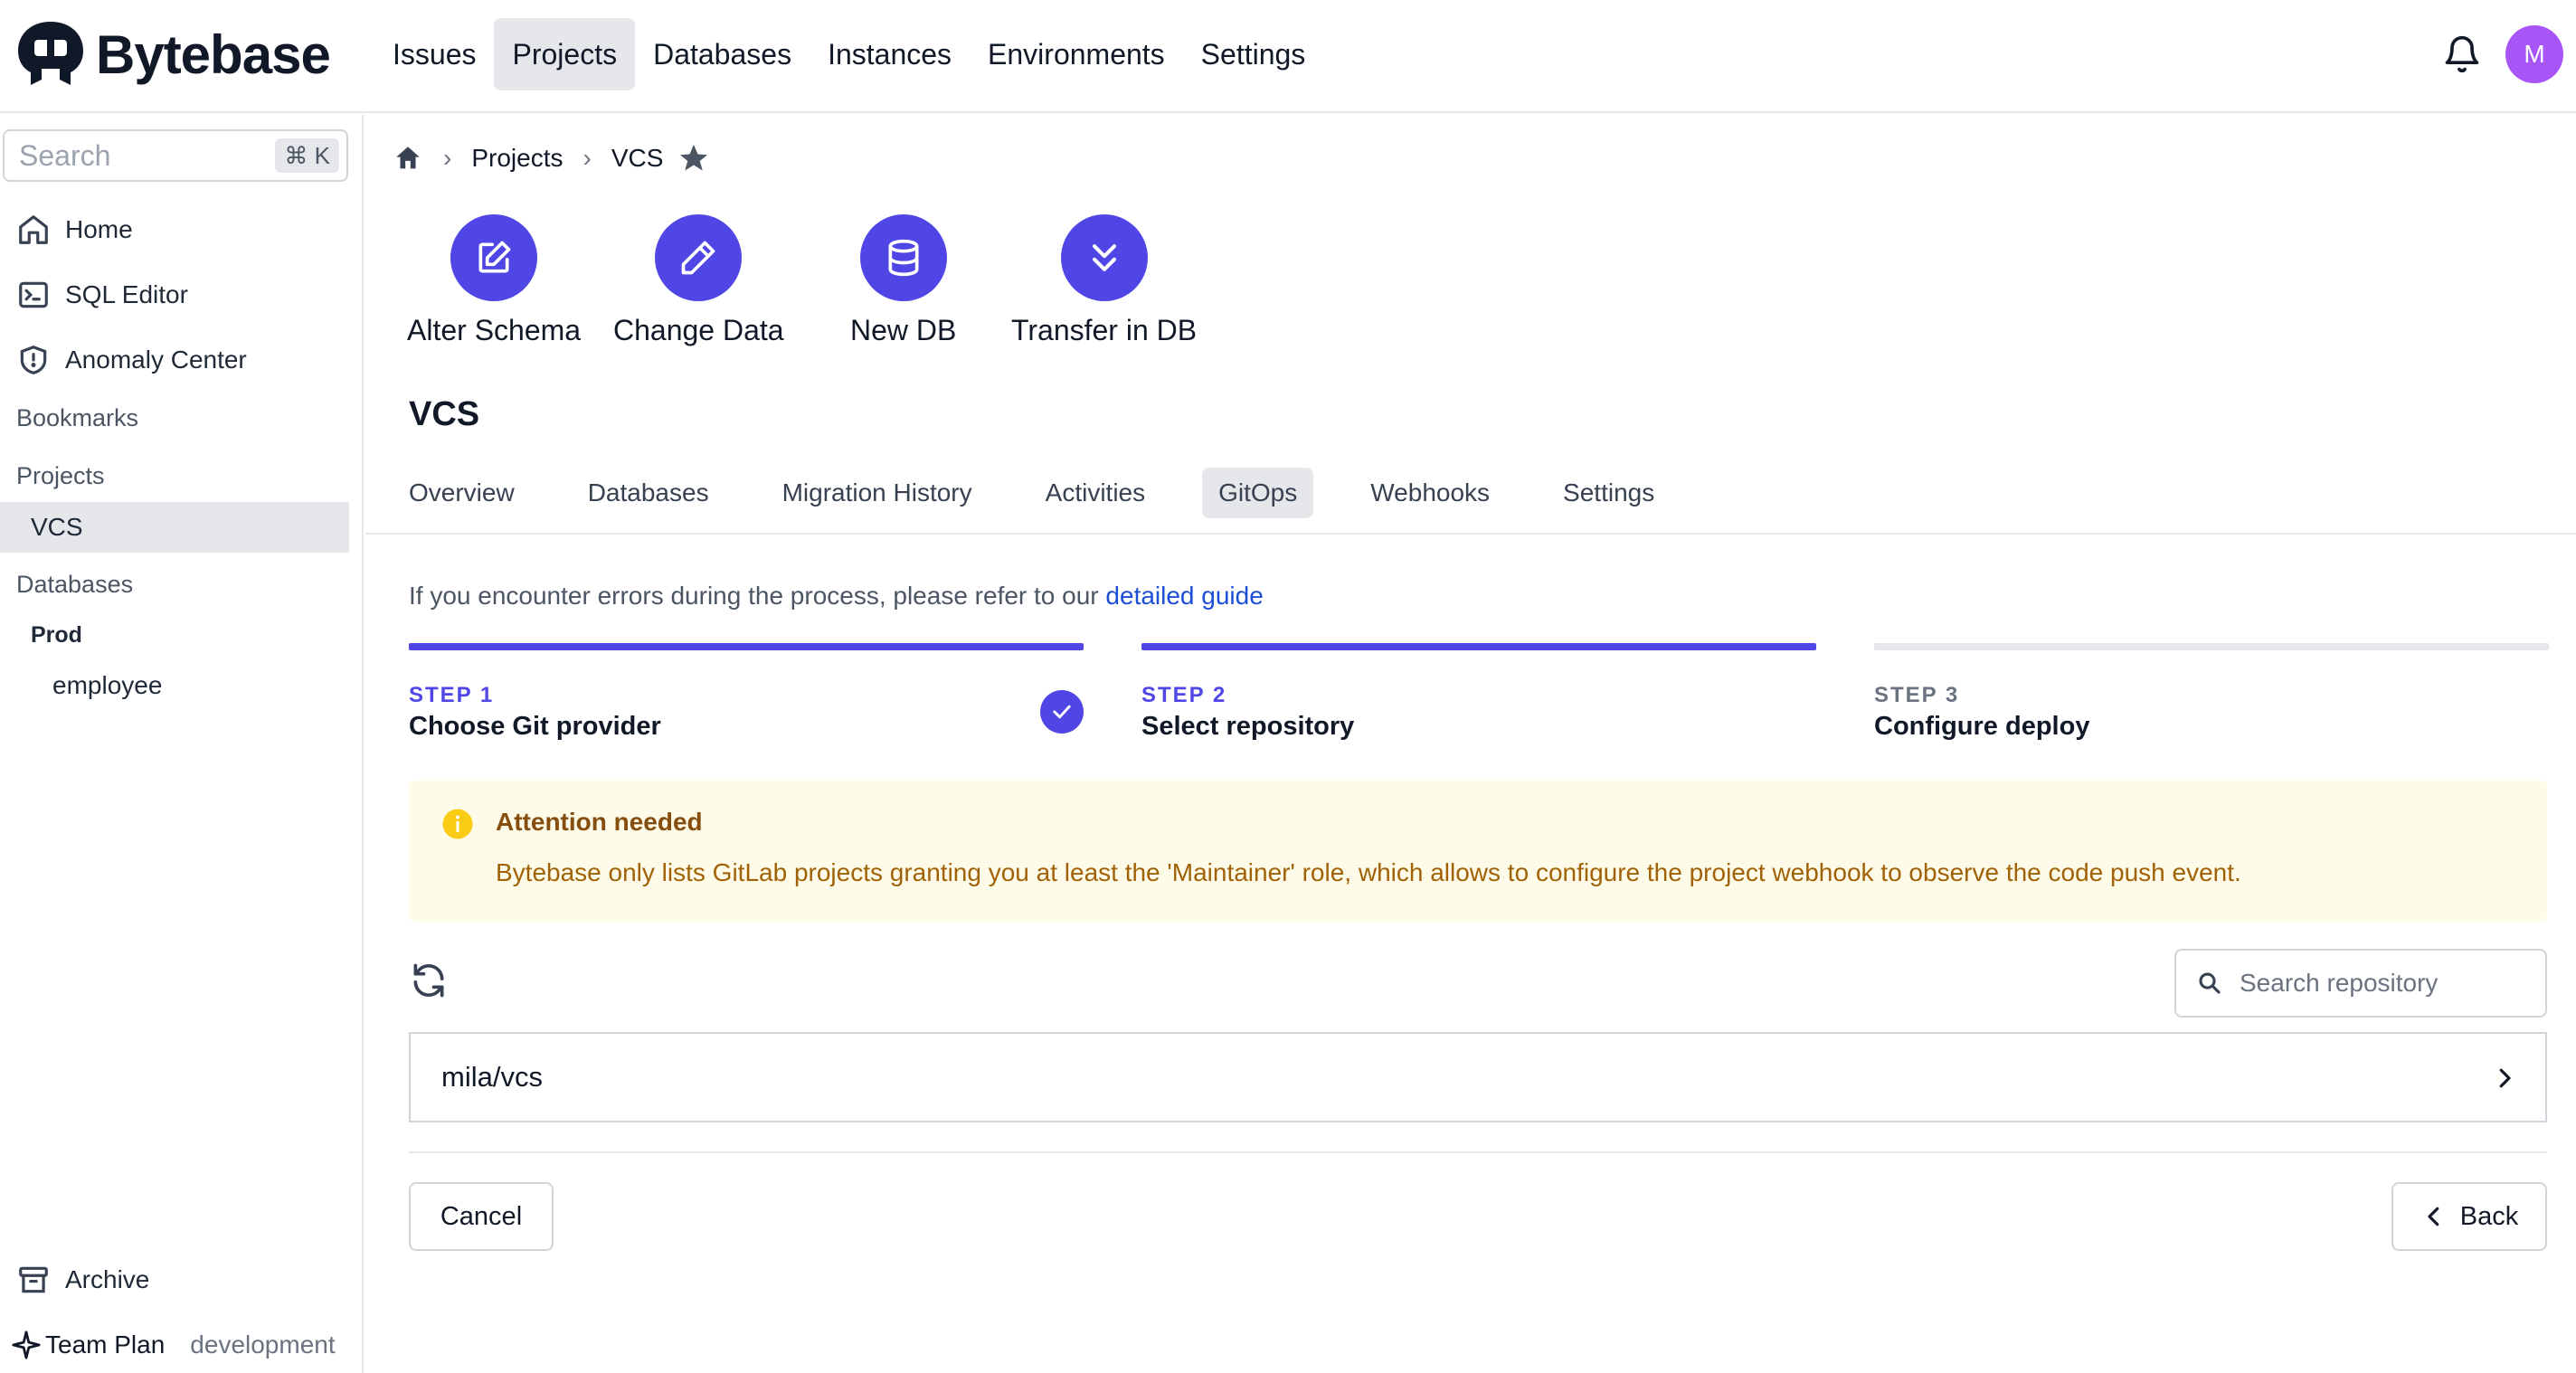  What do you see at coordinates (1184, 596) in the screenshot?
I see `detailed-guide-link: detailed guide` at bounding box center [1184, 596].